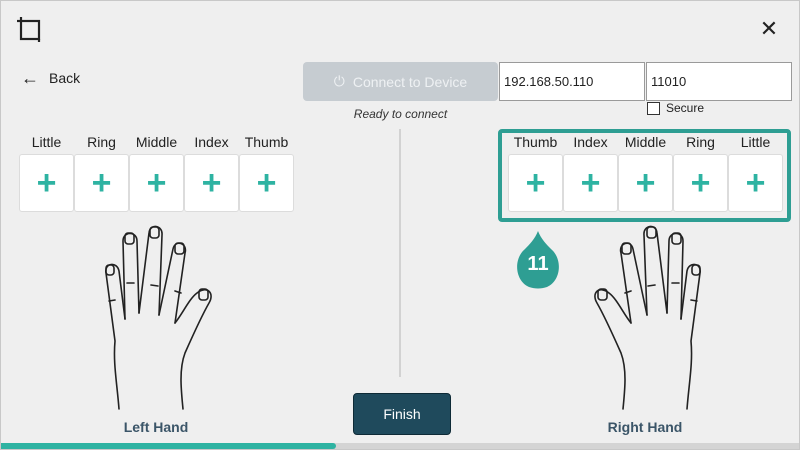 The width and height of the screenshot is (800, 450). I want to click on finger-label: Thumb, so click(266, 142).